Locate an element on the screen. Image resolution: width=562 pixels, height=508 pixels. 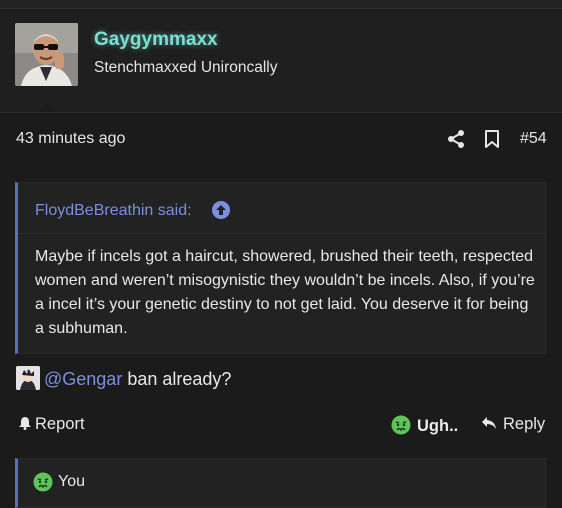
report-label: Report is located at coordinates (60, 424).